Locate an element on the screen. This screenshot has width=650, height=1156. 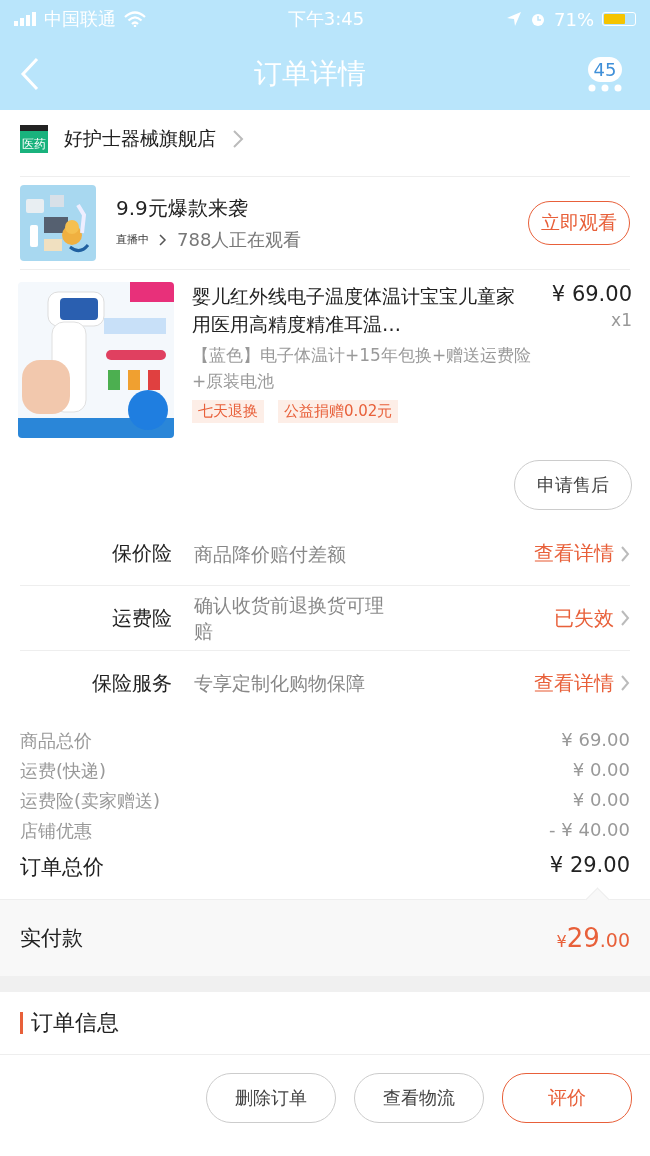
cost-value: - ¥ 40.00 is located at coordinates (589, 830).